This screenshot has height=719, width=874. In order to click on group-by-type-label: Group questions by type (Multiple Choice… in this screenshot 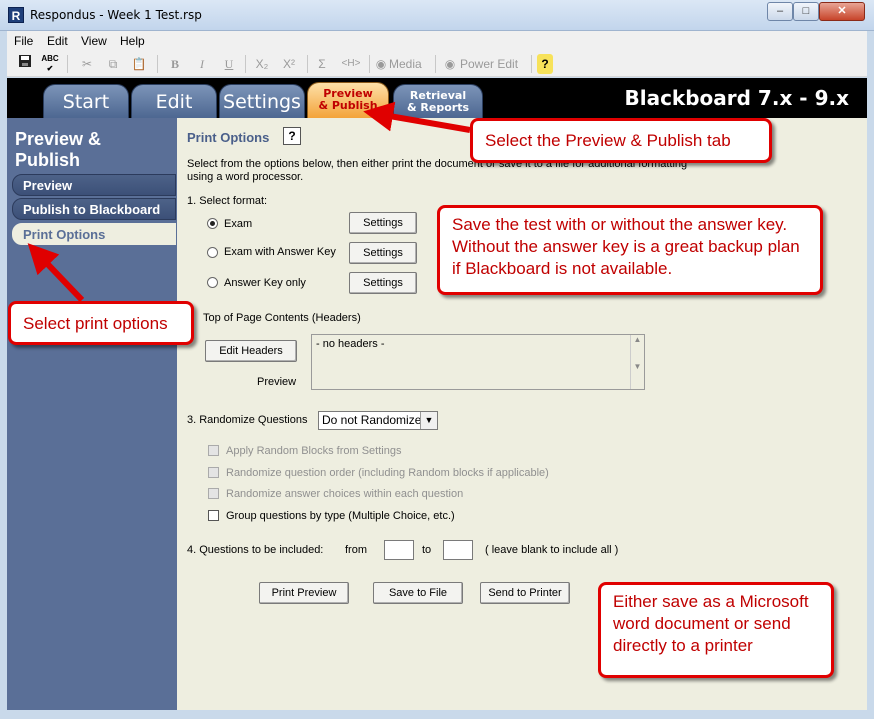, I will do `click(340, 516)`.